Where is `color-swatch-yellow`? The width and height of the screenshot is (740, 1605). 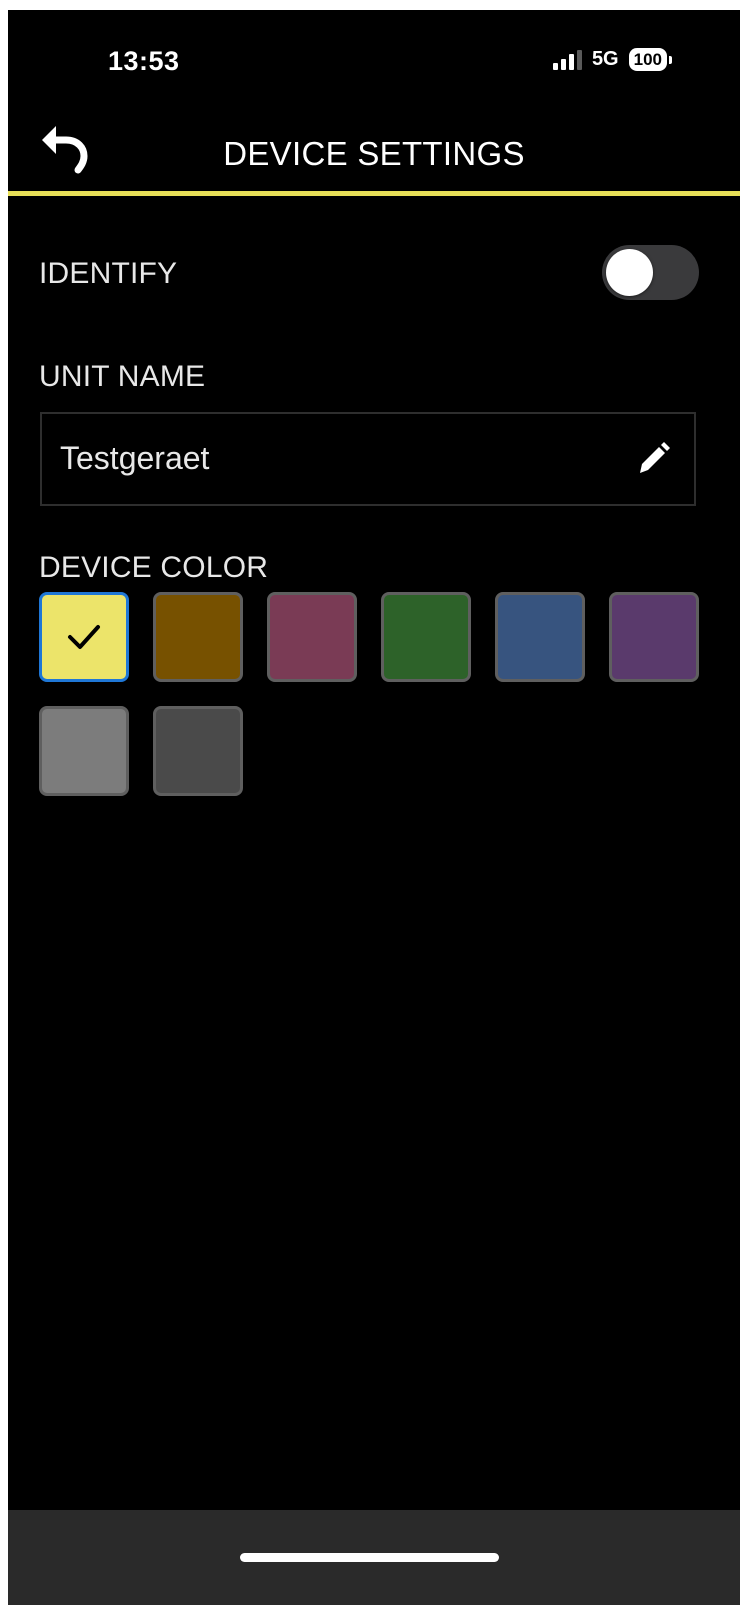
color-swatch-yellow is located at coordinates (84, 637).